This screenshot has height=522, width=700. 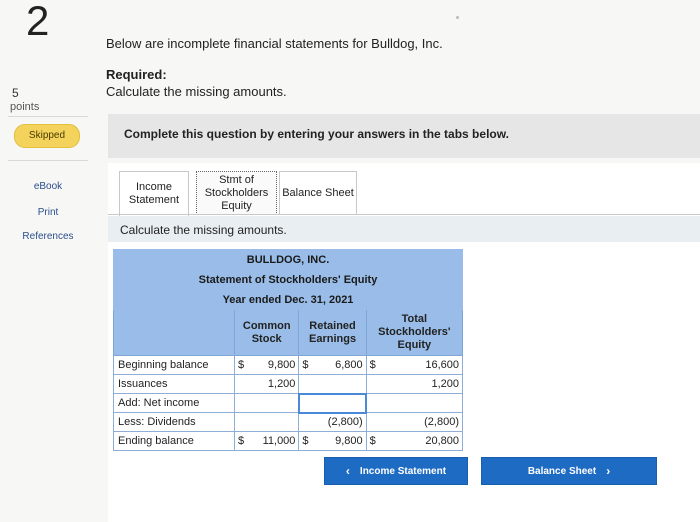 I want to click on tab-label-line: Stmt of, so click(x=236, y=179).